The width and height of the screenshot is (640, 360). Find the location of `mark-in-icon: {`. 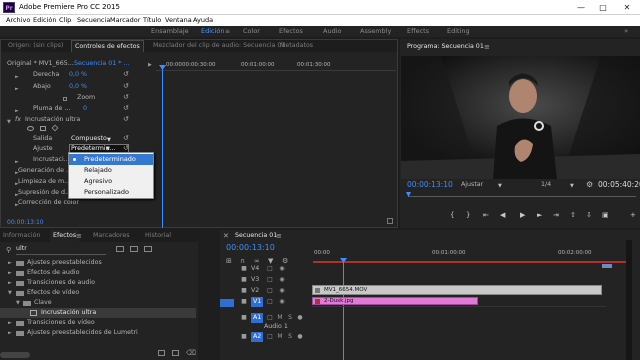

mark-in-icon: { is located at coordinates (452, 215).